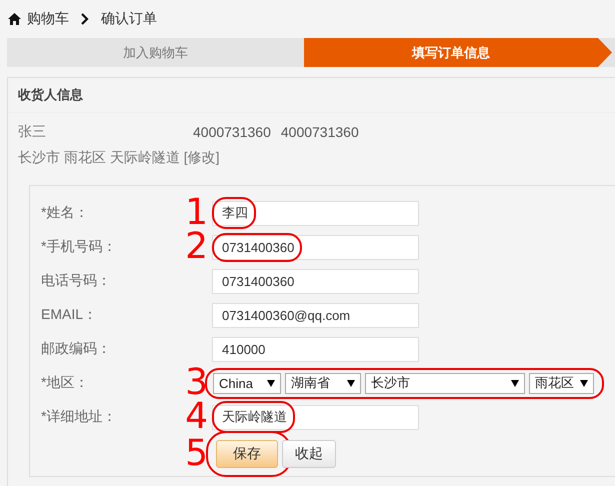 This screenshot has height=486, width=615. Describe the element at coordinates (311, 95) in the screenshot. I see `section-title: 收货人信息` at that location.